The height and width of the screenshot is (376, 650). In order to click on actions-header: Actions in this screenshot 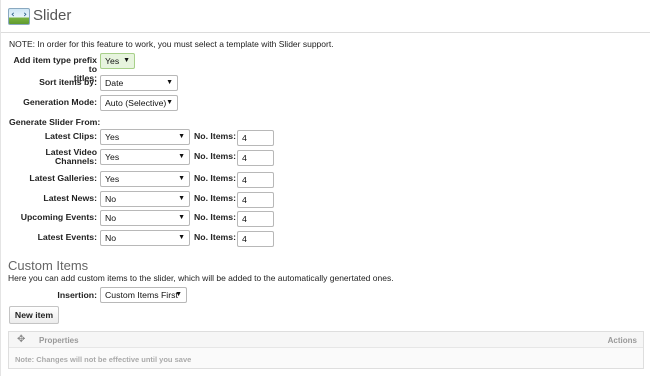, I will do `click(622, 340)`.